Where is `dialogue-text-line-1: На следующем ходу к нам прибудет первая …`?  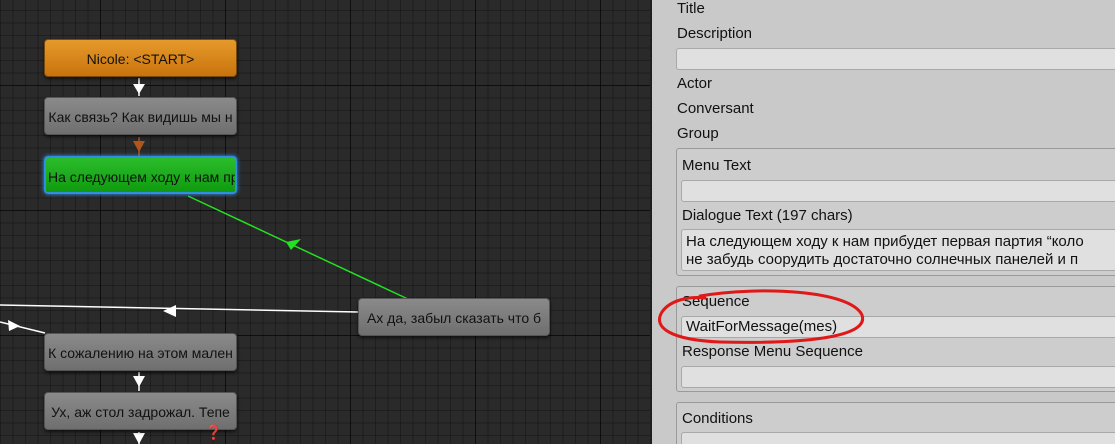
dialogue-text-line-1: На следующем ходу к нам прибудет первая … is located at coordinates (885, 241).